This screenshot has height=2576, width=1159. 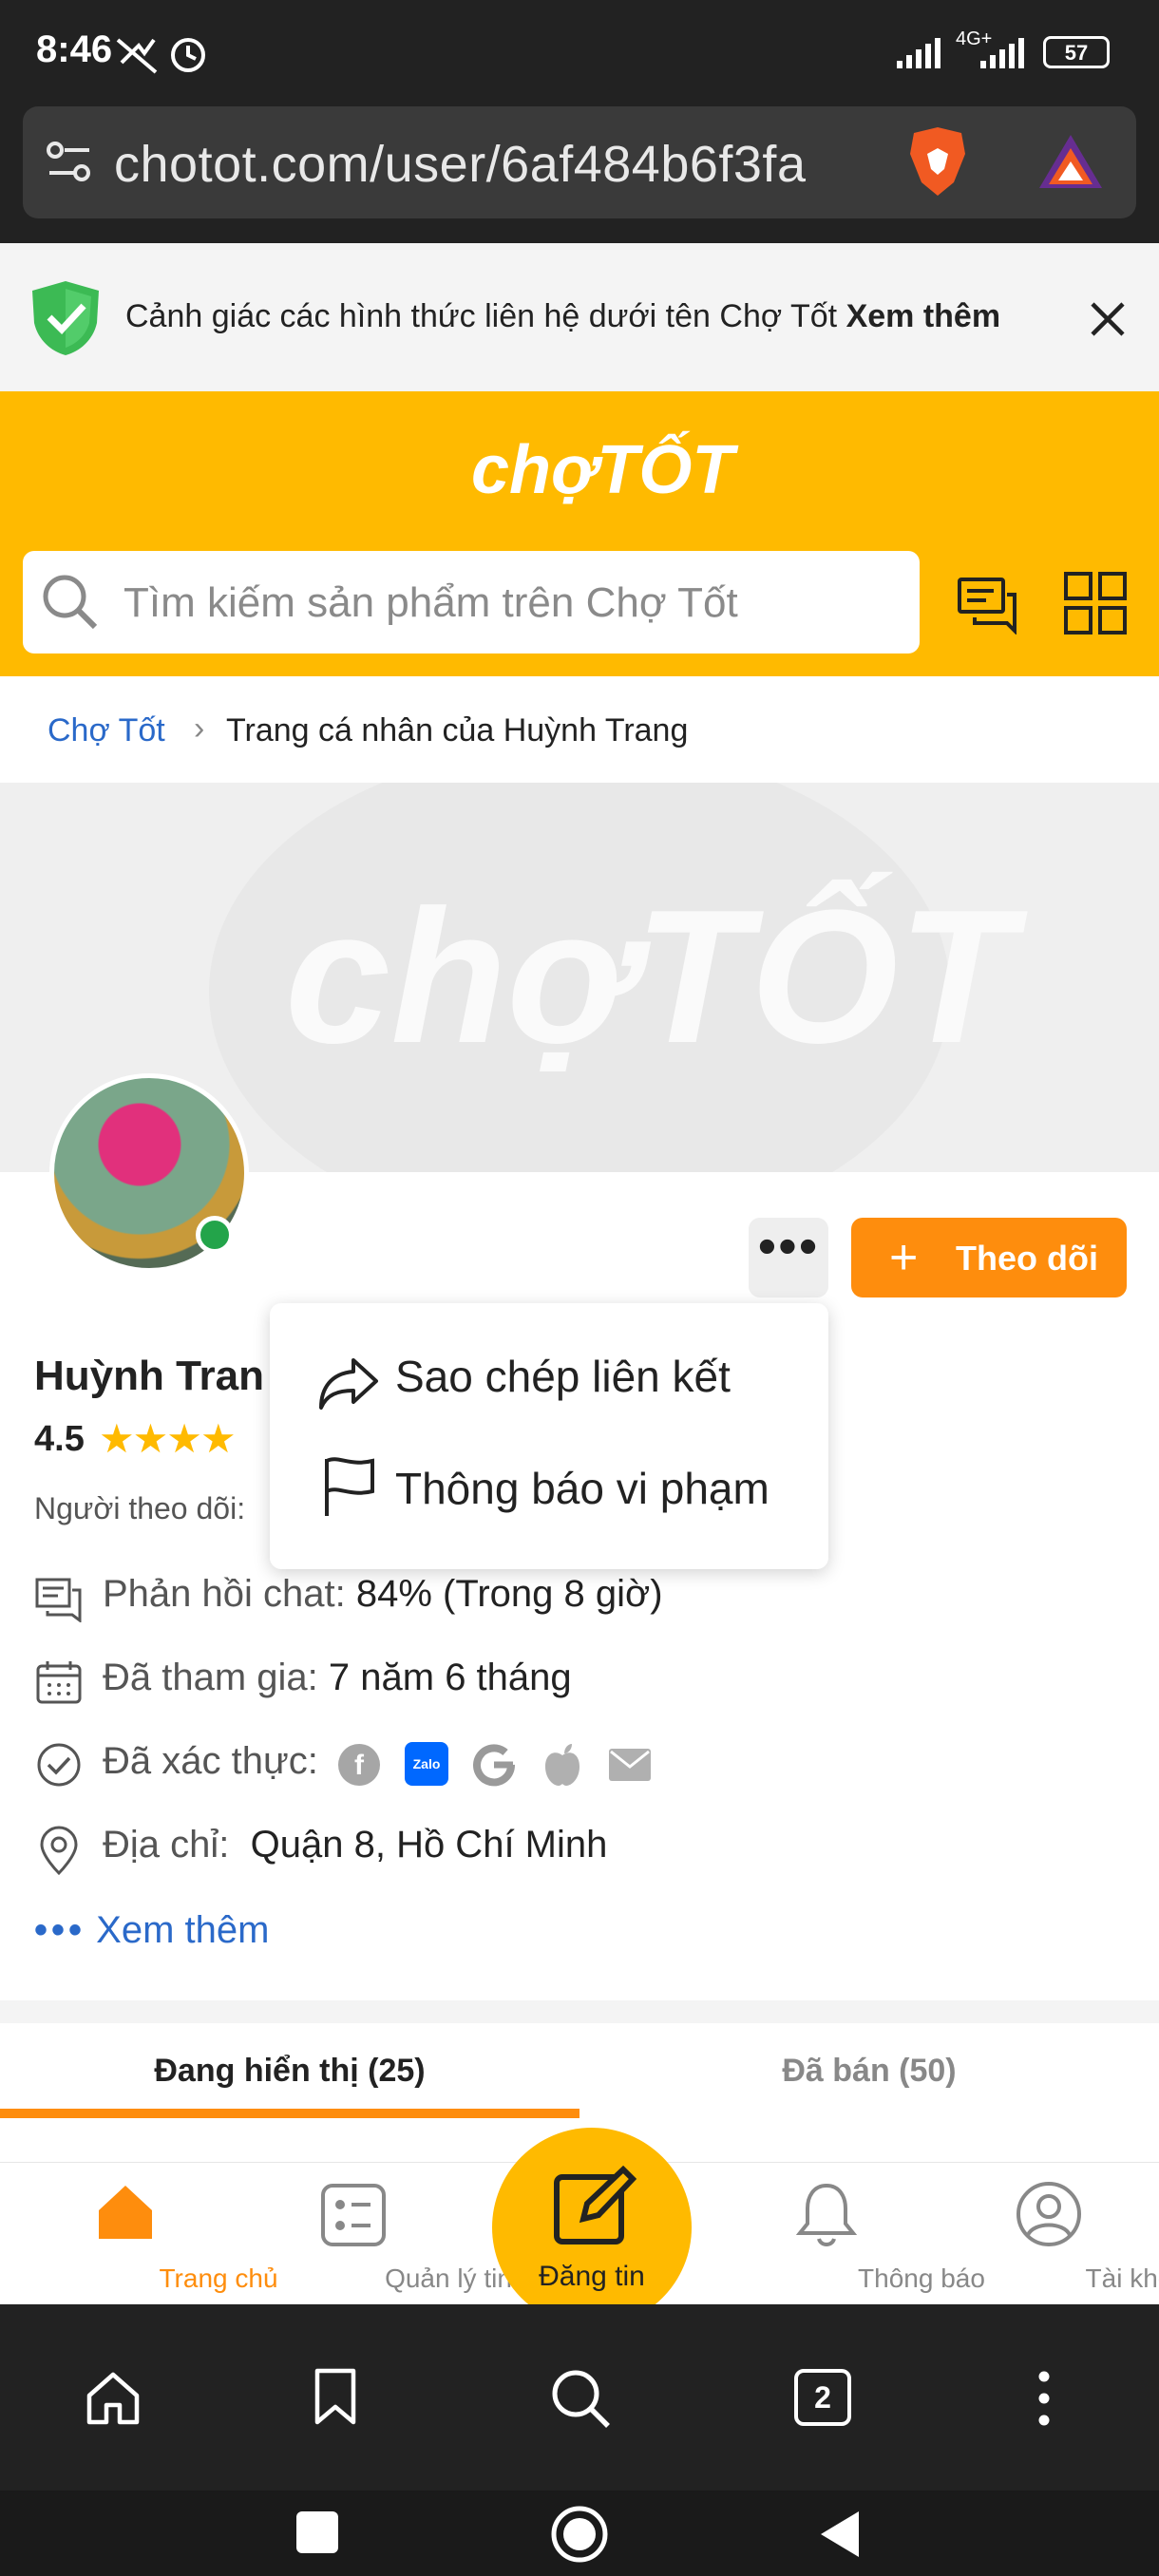 I want to click on breadcrumb: Chợ Tốt › Trang cá nhân của Huỳnh Trang, so click(x=579, y=729).